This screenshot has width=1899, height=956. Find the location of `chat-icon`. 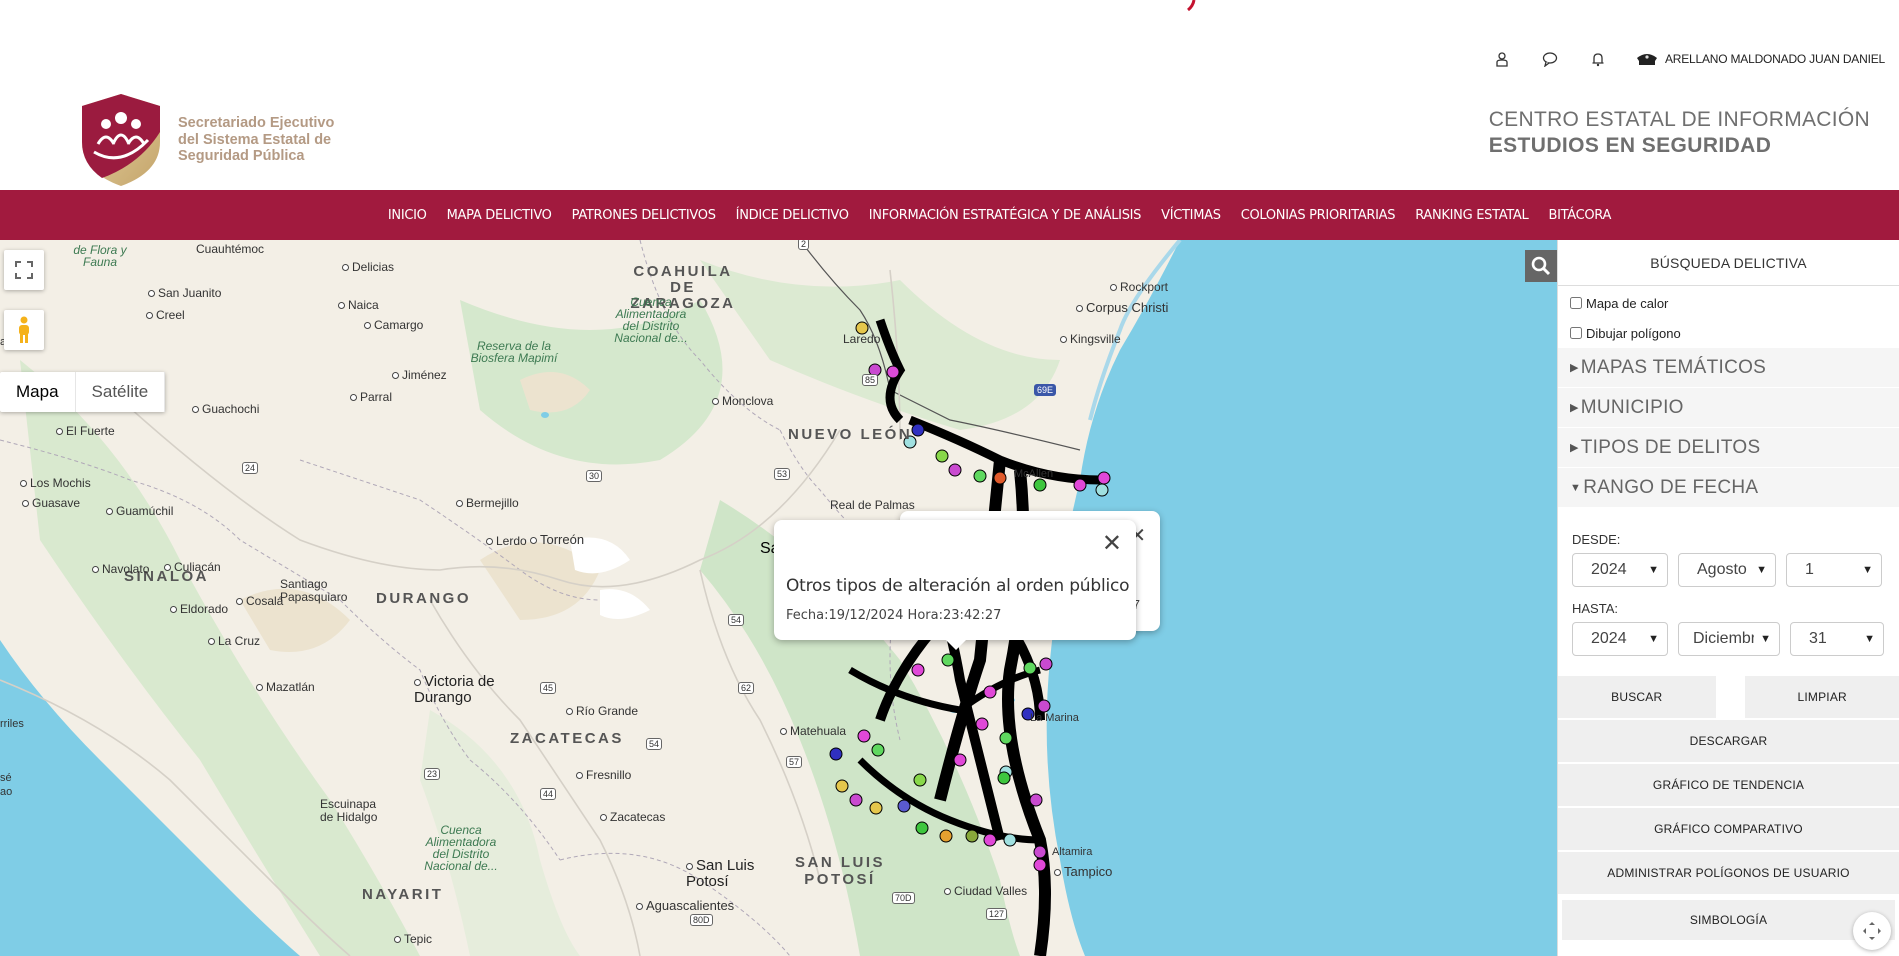

chat-icon is located at coordinates (1550, 59).